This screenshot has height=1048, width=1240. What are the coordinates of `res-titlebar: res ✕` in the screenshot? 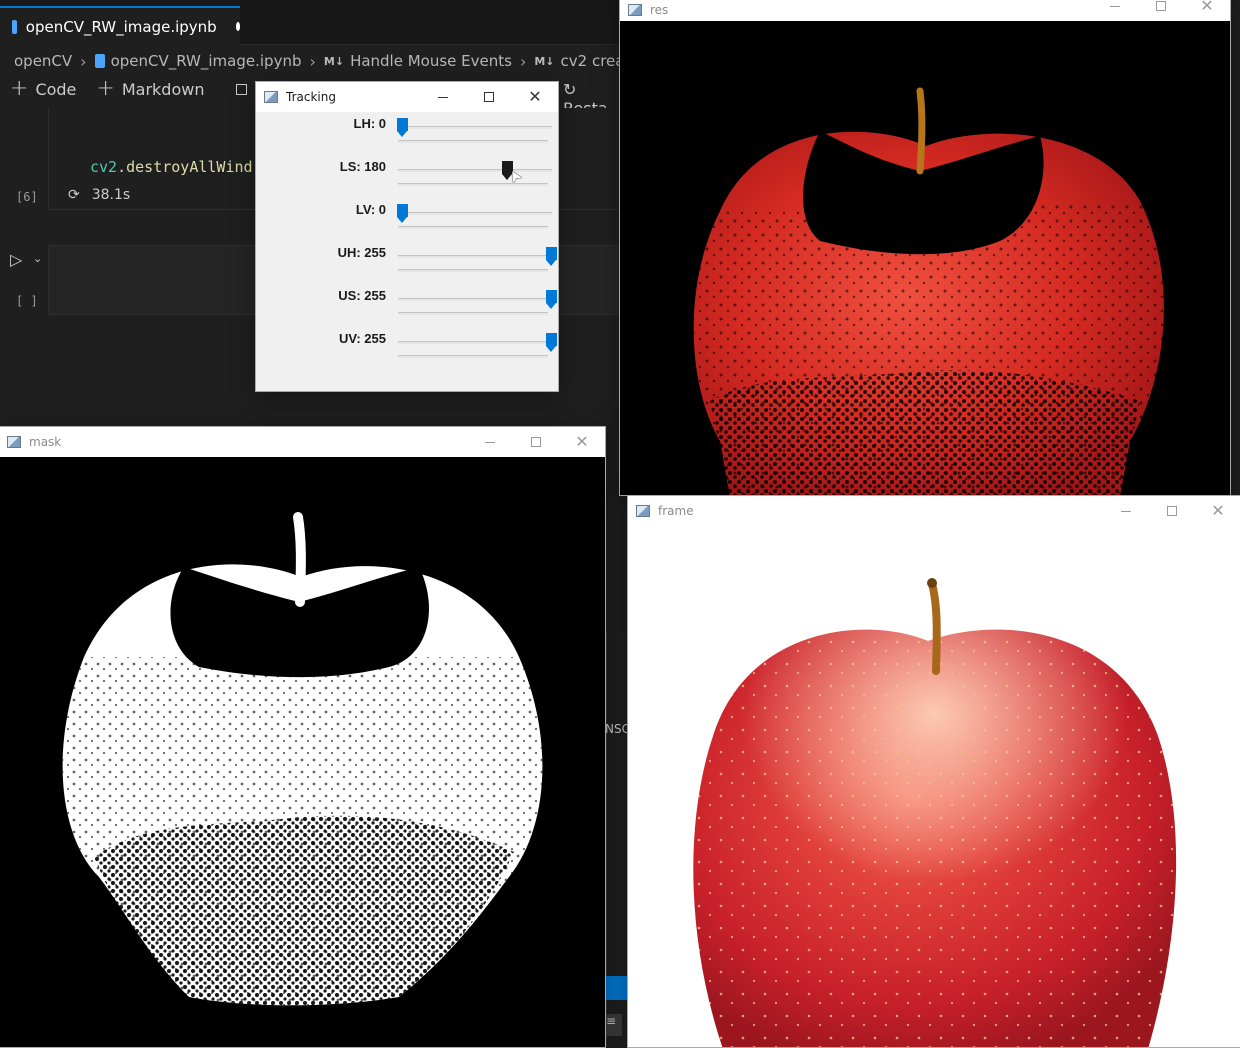 It's located at (925, 10).